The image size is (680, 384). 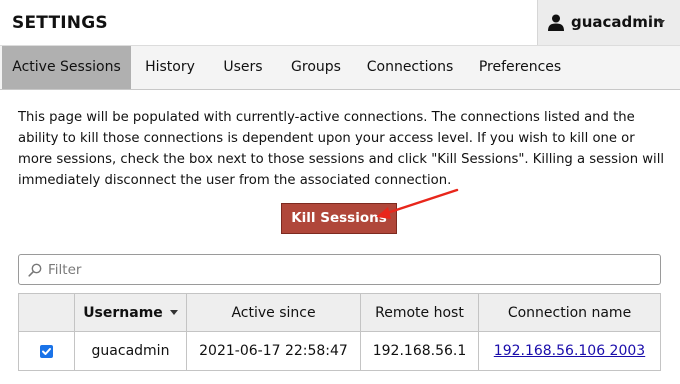 I want to click on page-title: SETTINGS, so click(x=60, y=23).